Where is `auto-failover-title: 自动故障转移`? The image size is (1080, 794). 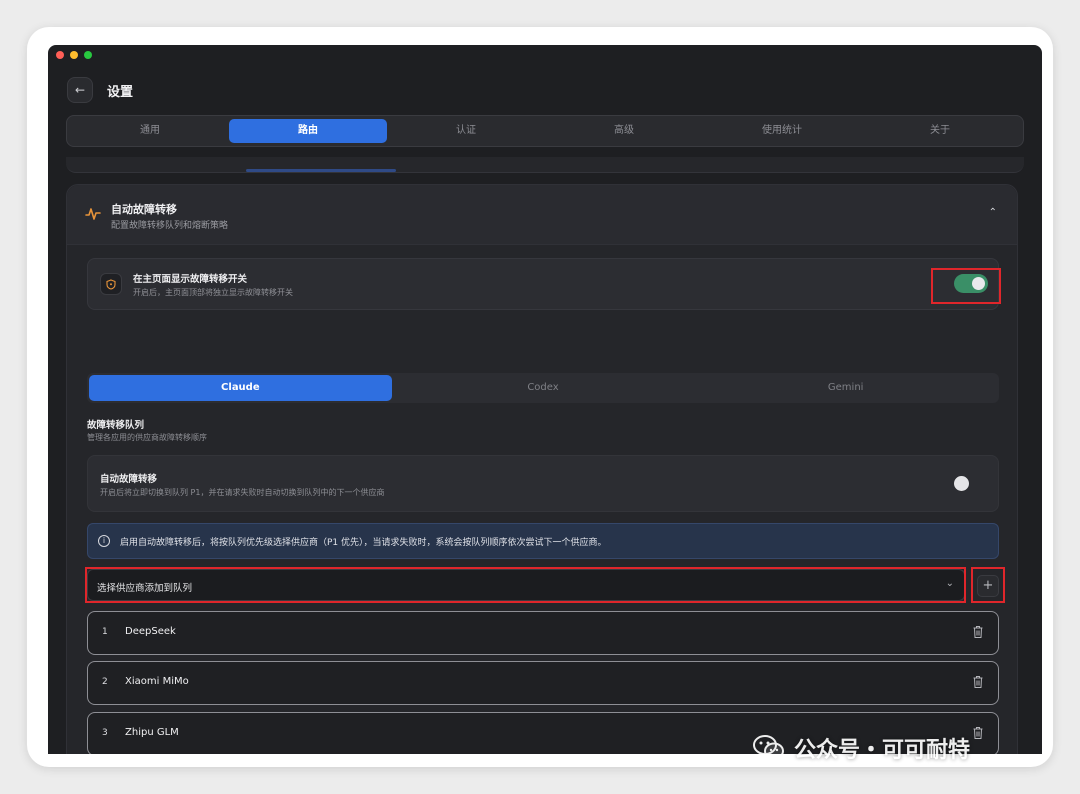 auto-failover-title: 自动故障转移 is located at coordinates (129, 479).